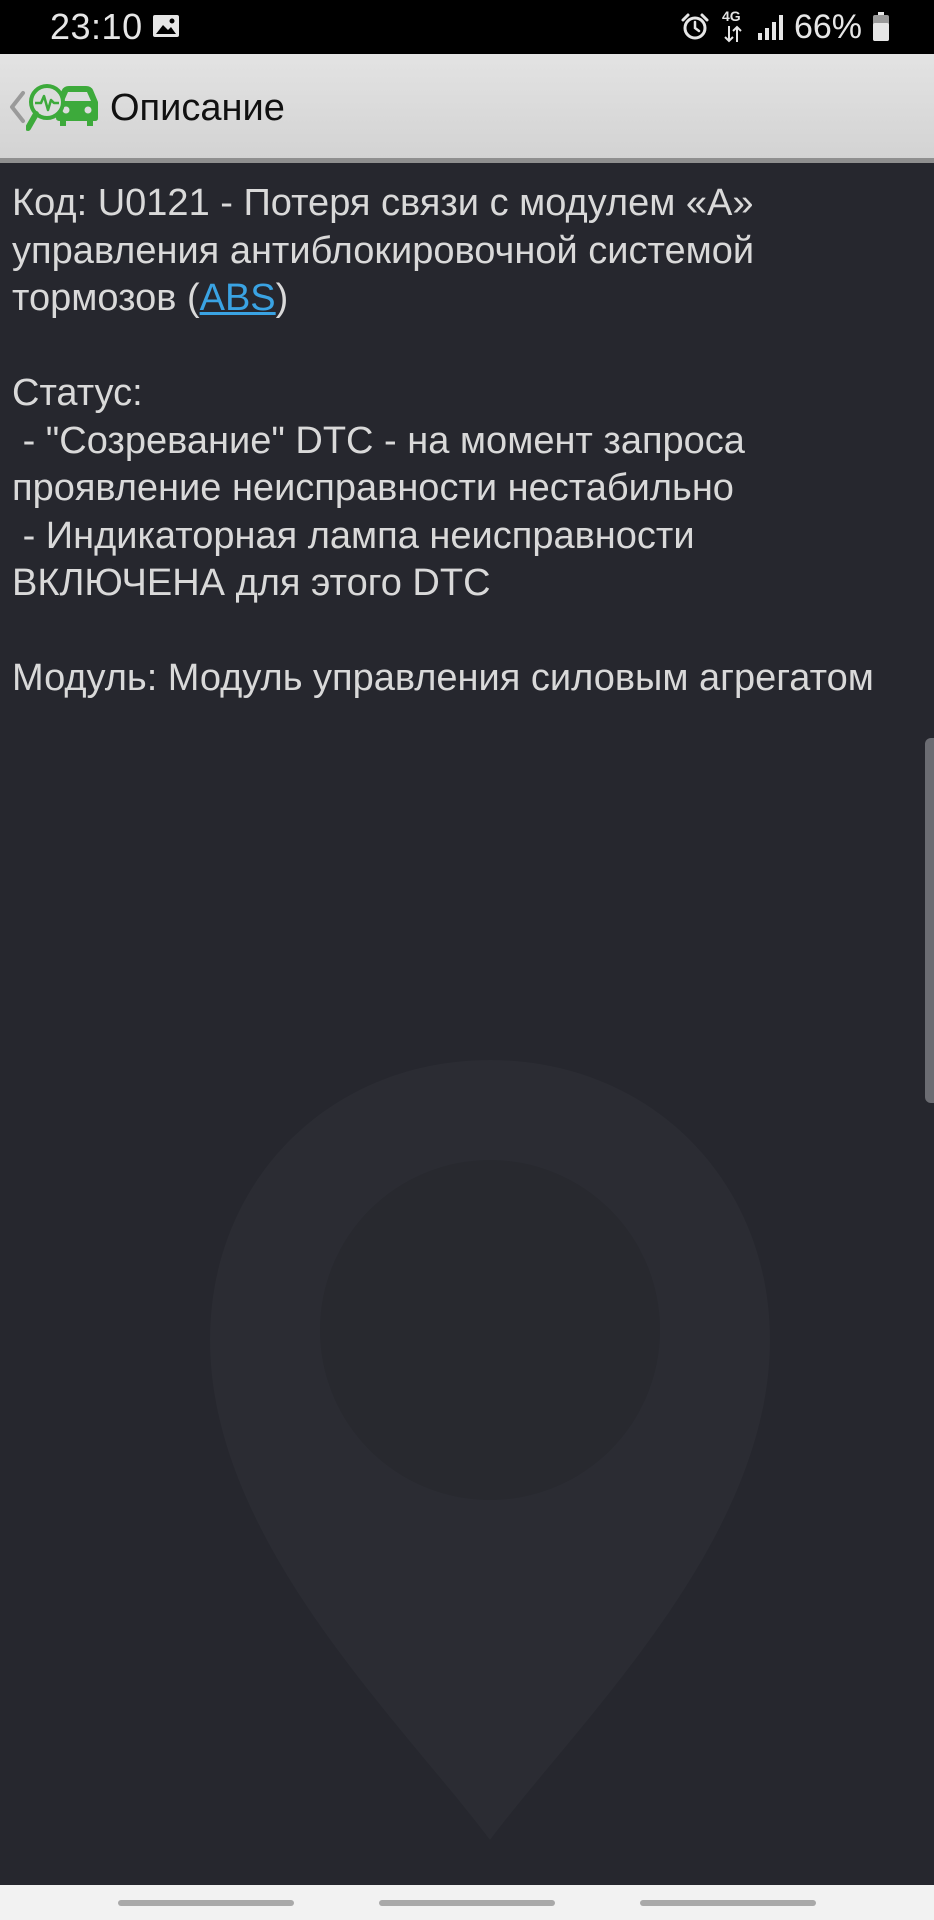 The height and width of the screenshot is (1920, 934). Describe the element at coordinates (728, 1903) in the screenshot. I see `back-gesture-handle` at that location.